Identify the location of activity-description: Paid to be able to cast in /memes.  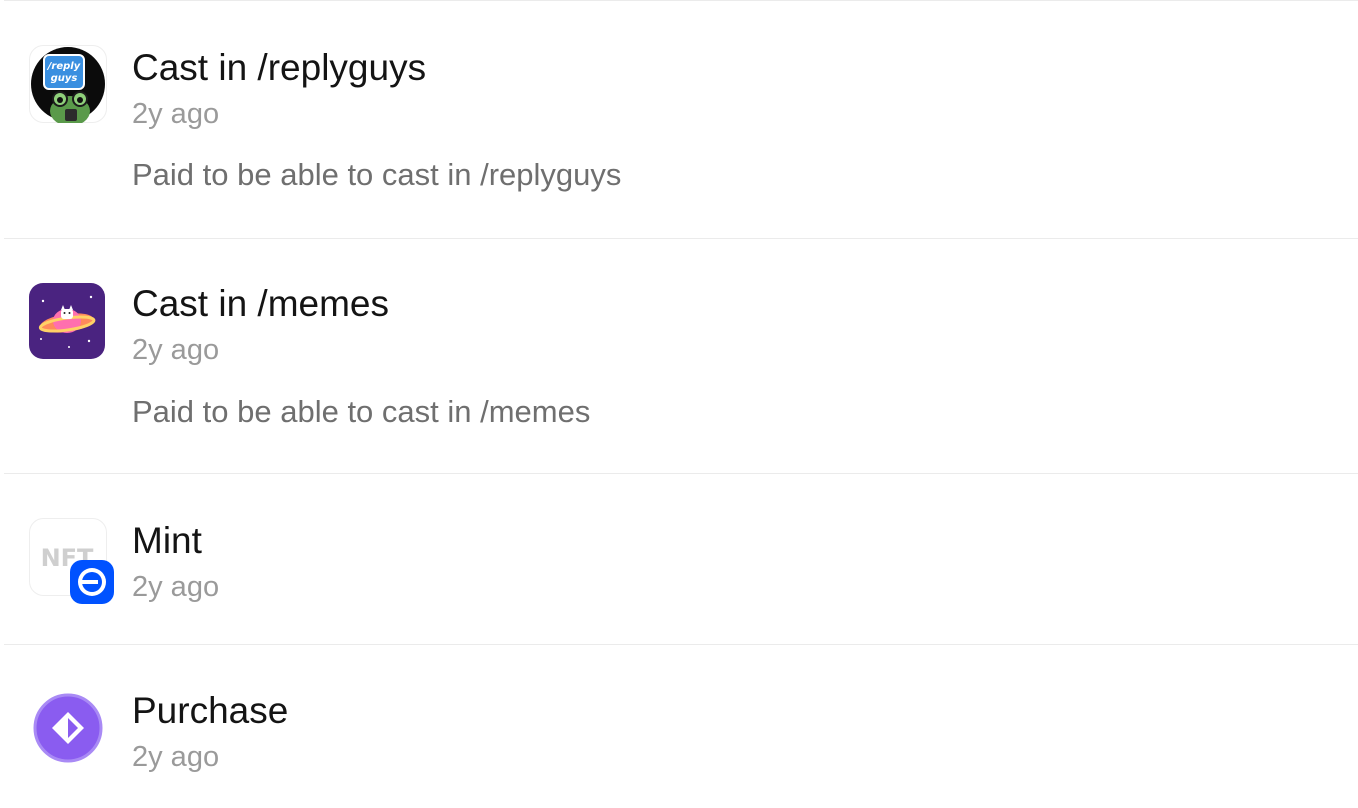
(361, 411).